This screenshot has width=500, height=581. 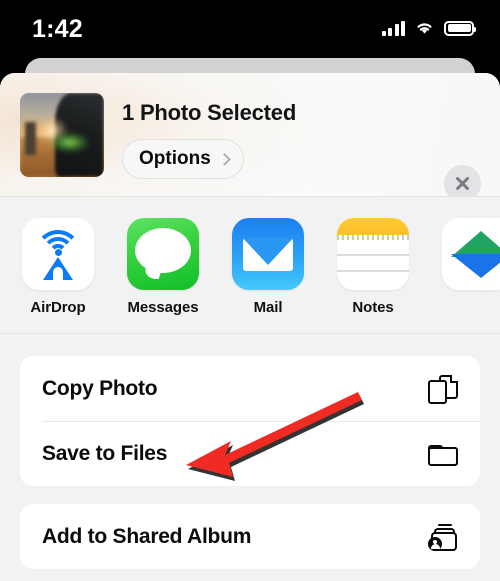 I want to click on share-target-airdrop: AirDrop, so click(x=58, y=267).